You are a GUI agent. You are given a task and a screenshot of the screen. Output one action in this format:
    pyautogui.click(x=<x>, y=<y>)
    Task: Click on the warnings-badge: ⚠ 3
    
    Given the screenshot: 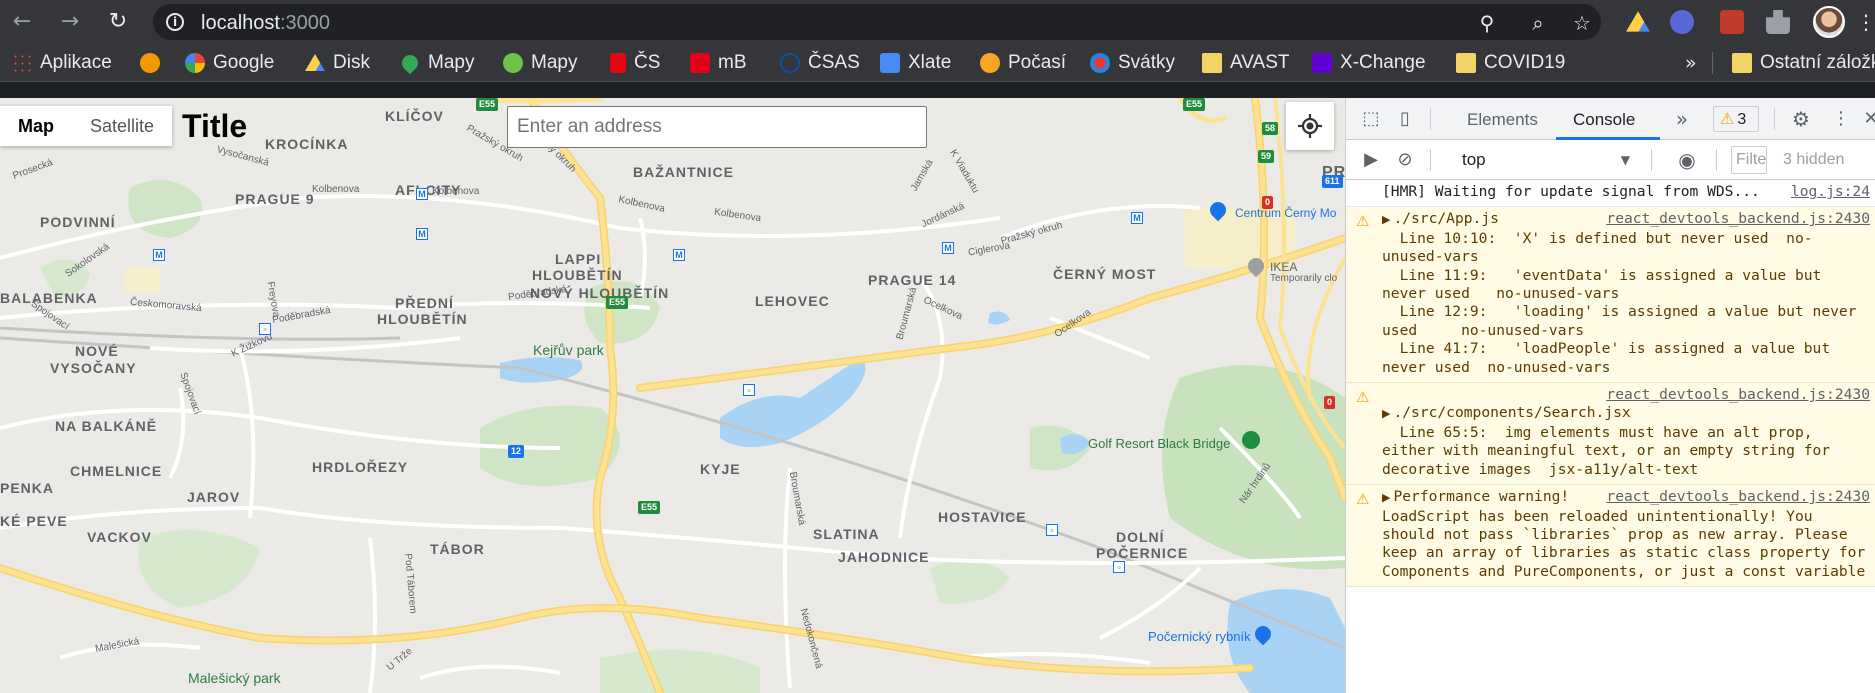 What is the action you would take?
    pyautogui.click(x=1736, y=119)
    